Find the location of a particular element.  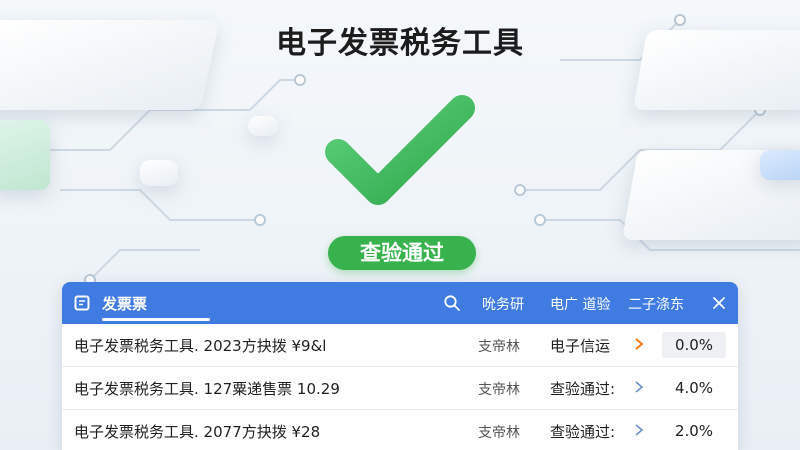

status-badge: 查验通过 is located at coordinates (402, 253).